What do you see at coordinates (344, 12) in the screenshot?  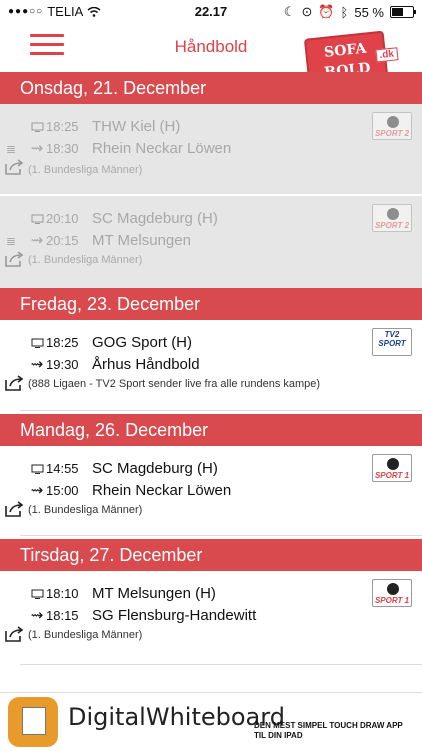 I see `bluetooth-icon: ᛒ` at bounding box center [344, 12].